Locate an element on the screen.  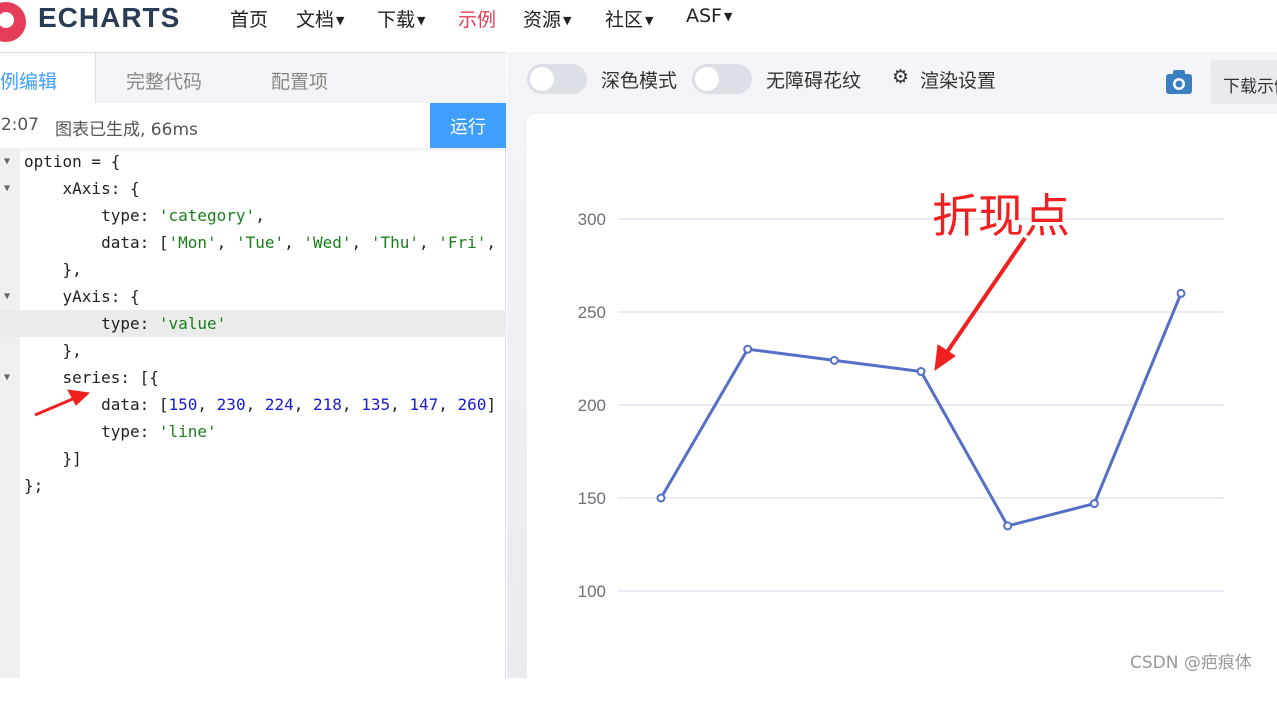
series-line is located at coordinates (921, 410).